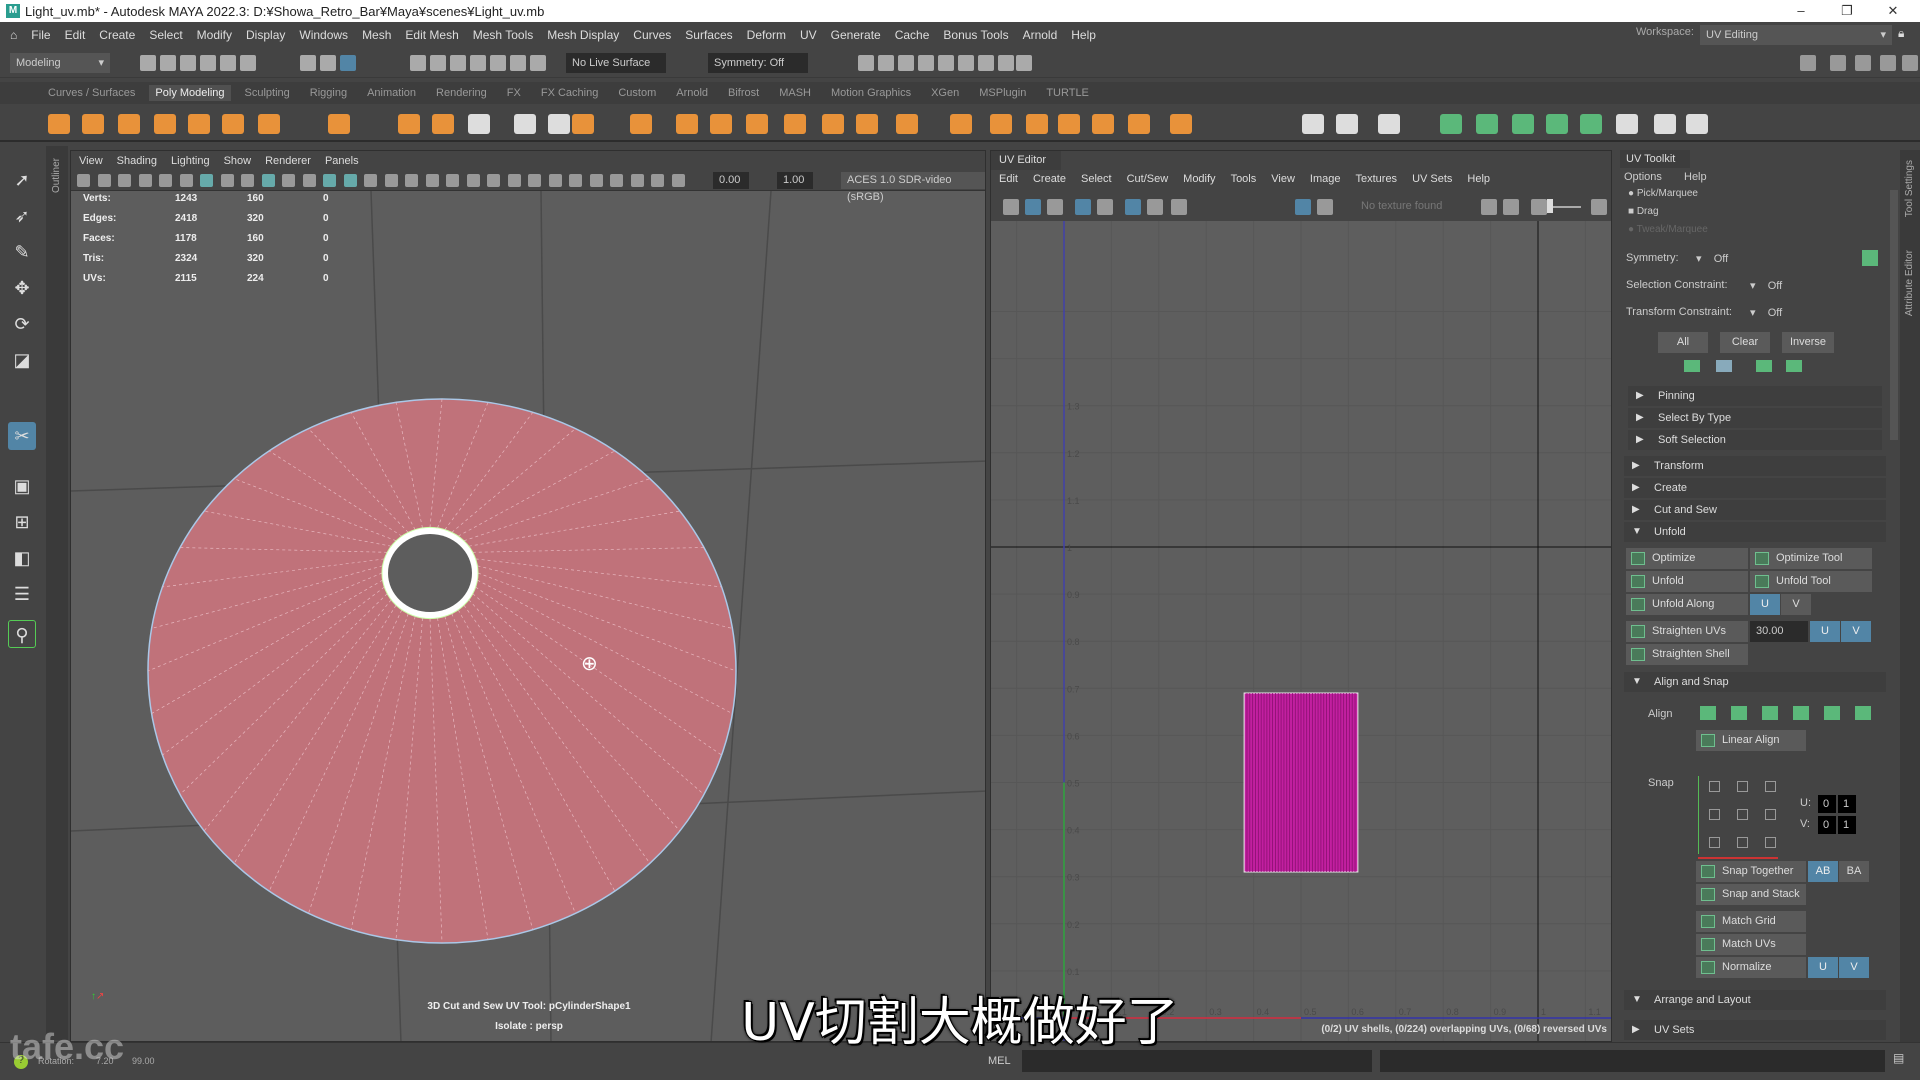  I want to click on viewport-menu-shading: Shading, so click(137, 161).